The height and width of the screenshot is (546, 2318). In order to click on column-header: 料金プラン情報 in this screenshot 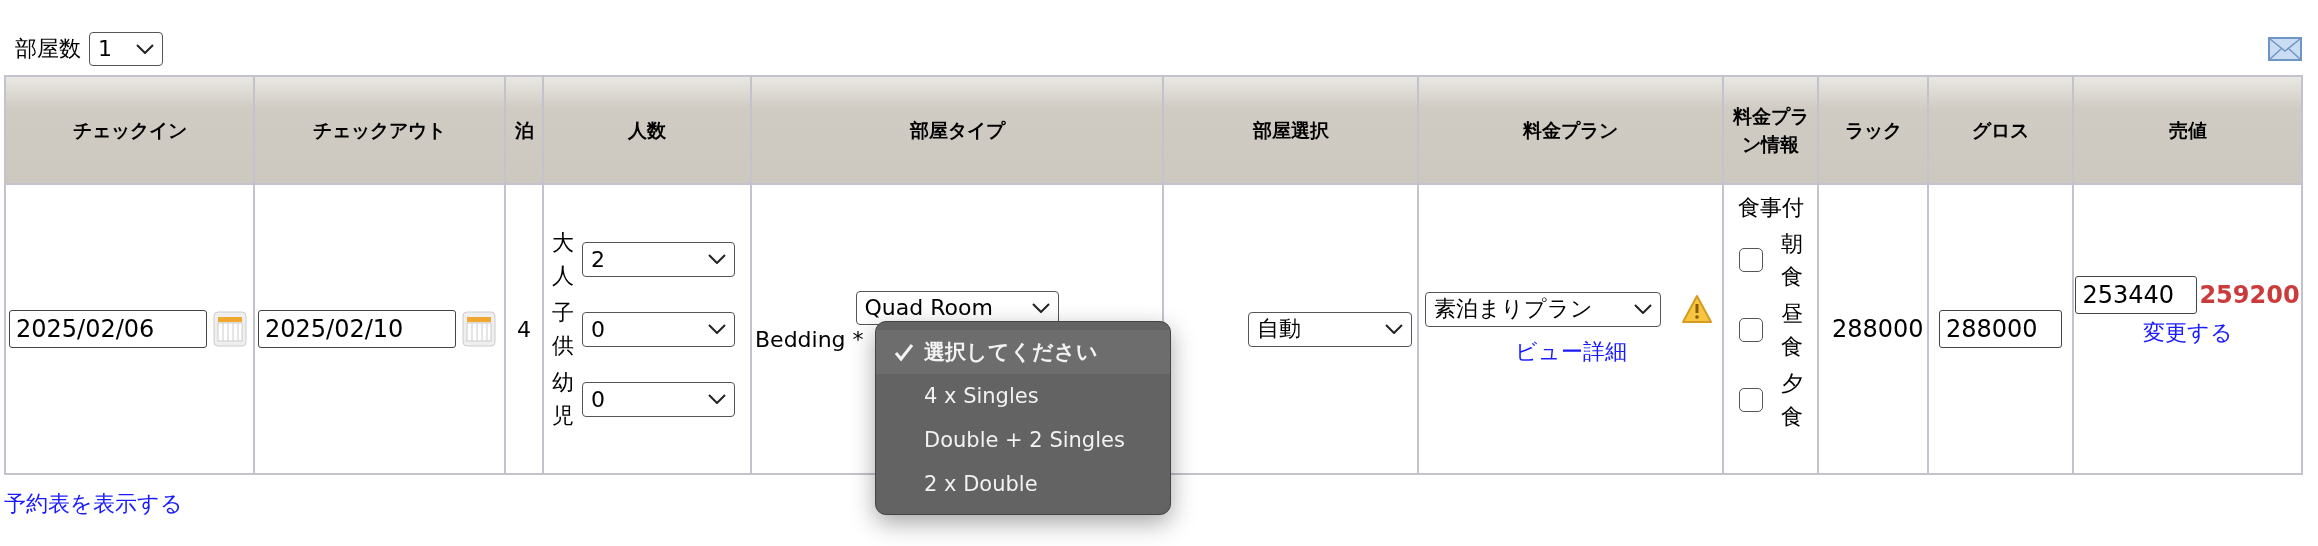, I will do `click(1770, 130)`.